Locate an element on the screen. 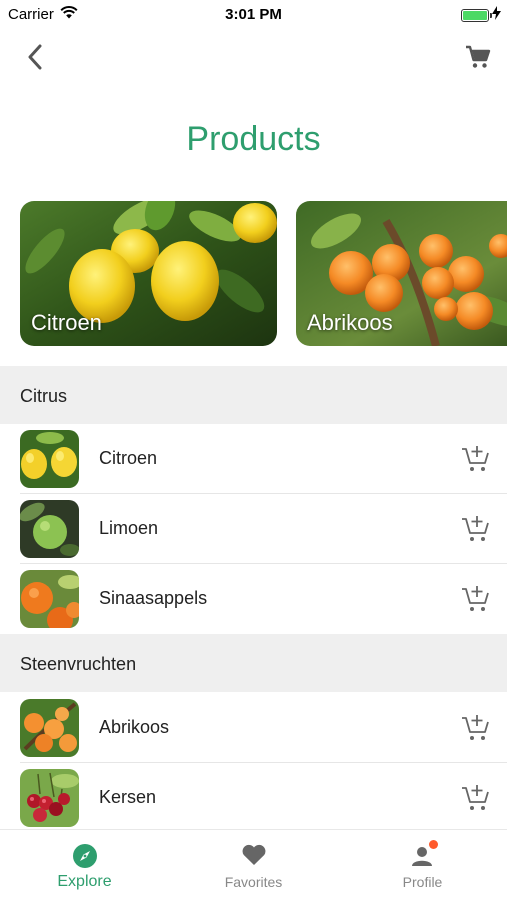 The height and width of the screenshot is (900, 507). featured-card-citroen: Citroen is located at coordinates (148, 273).